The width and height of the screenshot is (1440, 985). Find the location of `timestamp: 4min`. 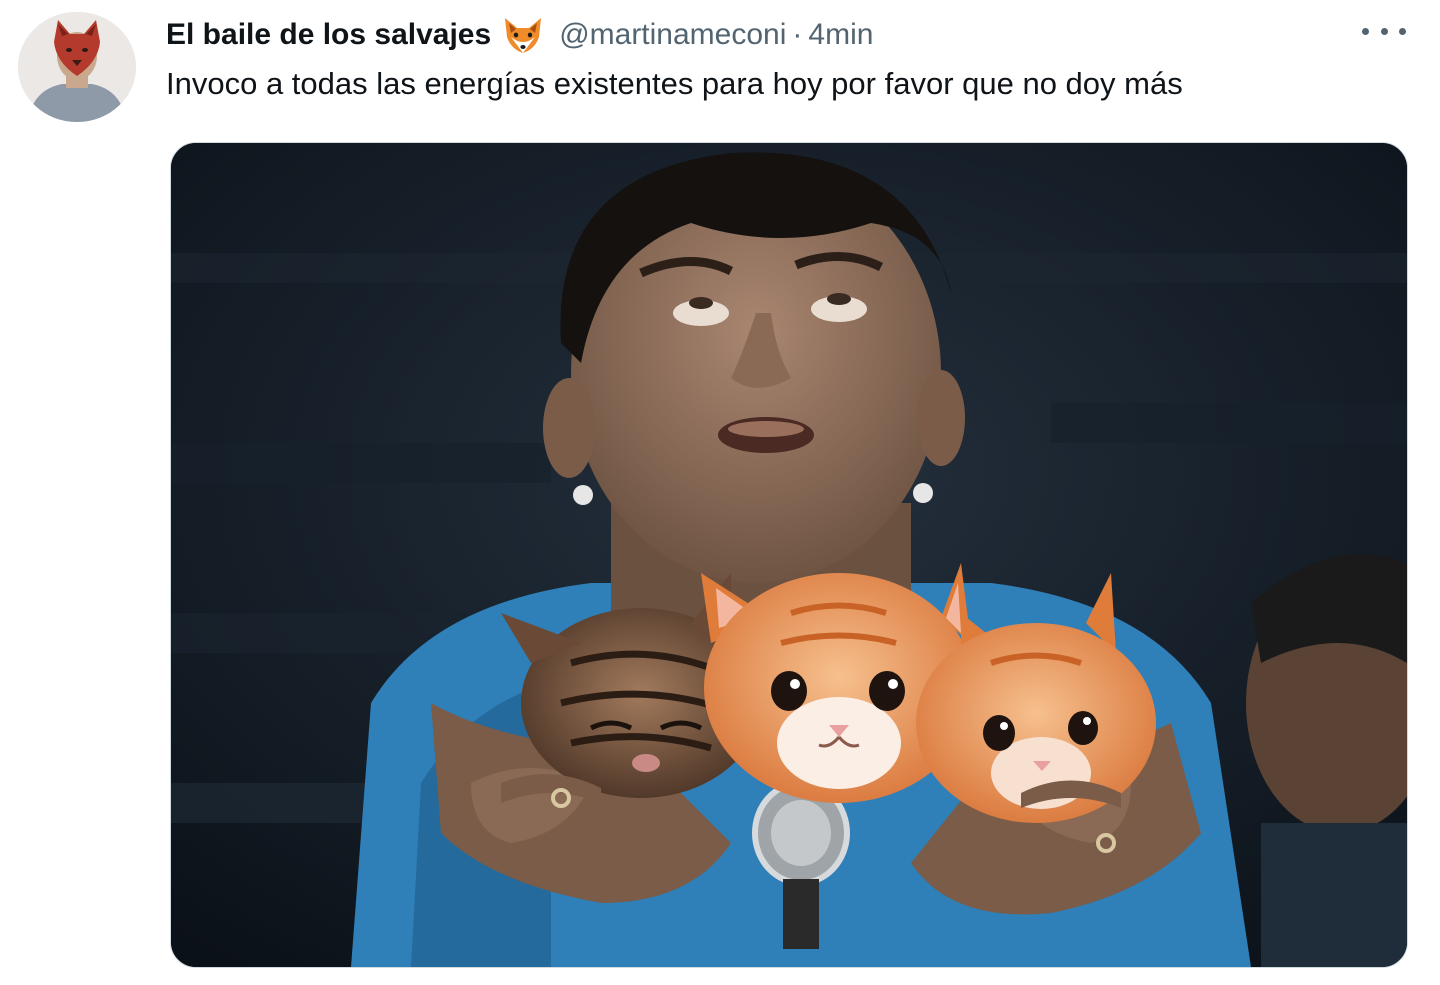

timestamp: 4min is located at coordinates (840, 35).